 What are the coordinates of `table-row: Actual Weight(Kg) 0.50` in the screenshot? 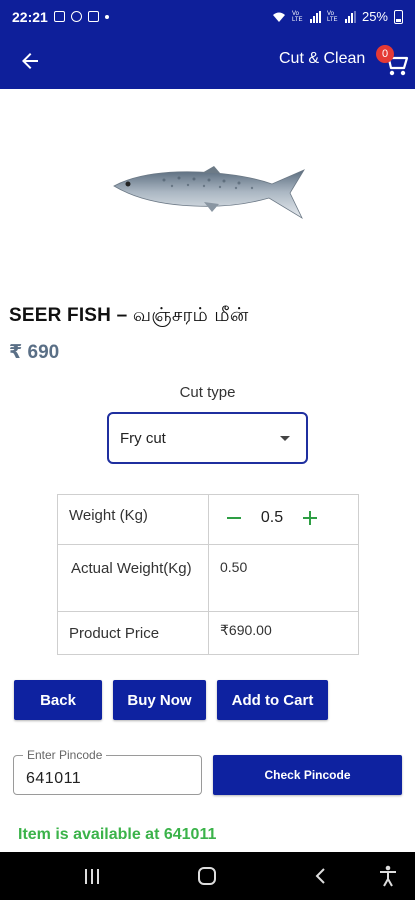 It's located at (208, 578).